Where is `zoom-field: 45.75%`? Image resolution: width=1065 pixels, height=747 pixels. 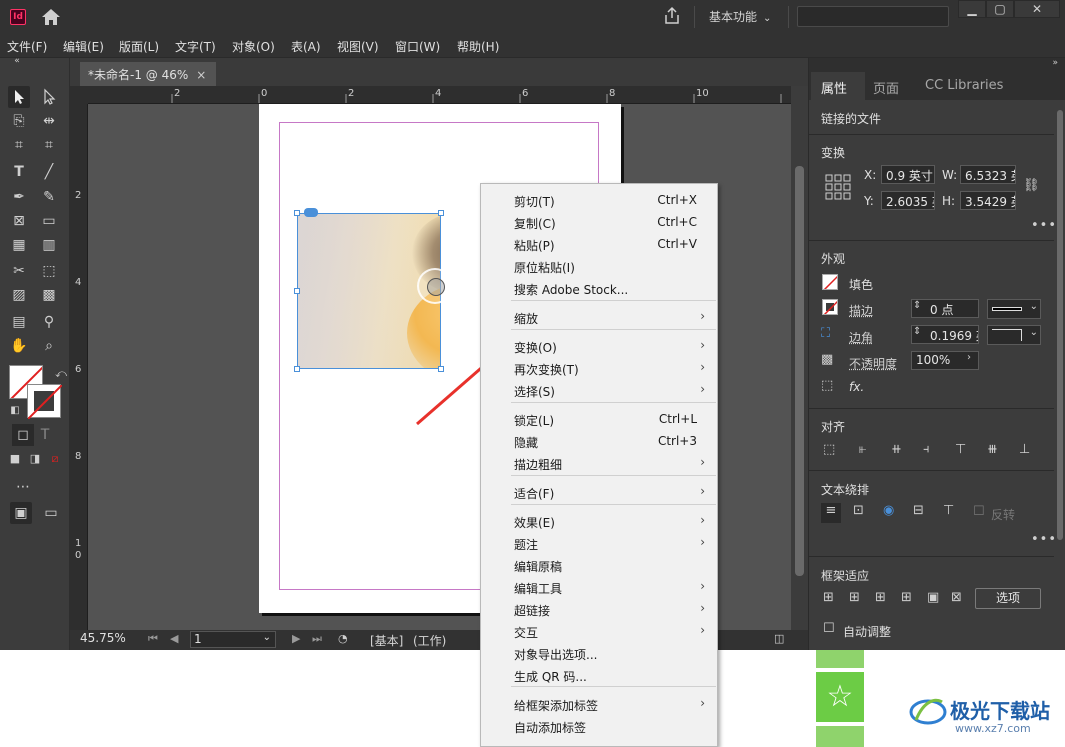
zoom-field: 45.75% is located at coordinates (109, 639).